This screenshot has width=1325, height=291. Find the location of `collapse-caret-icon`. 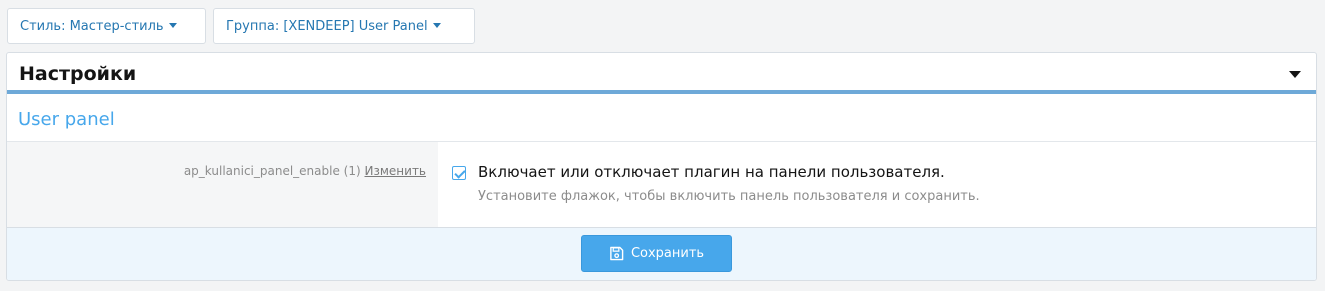

collapse-caret-icon is located at coordinates (1295, 74).